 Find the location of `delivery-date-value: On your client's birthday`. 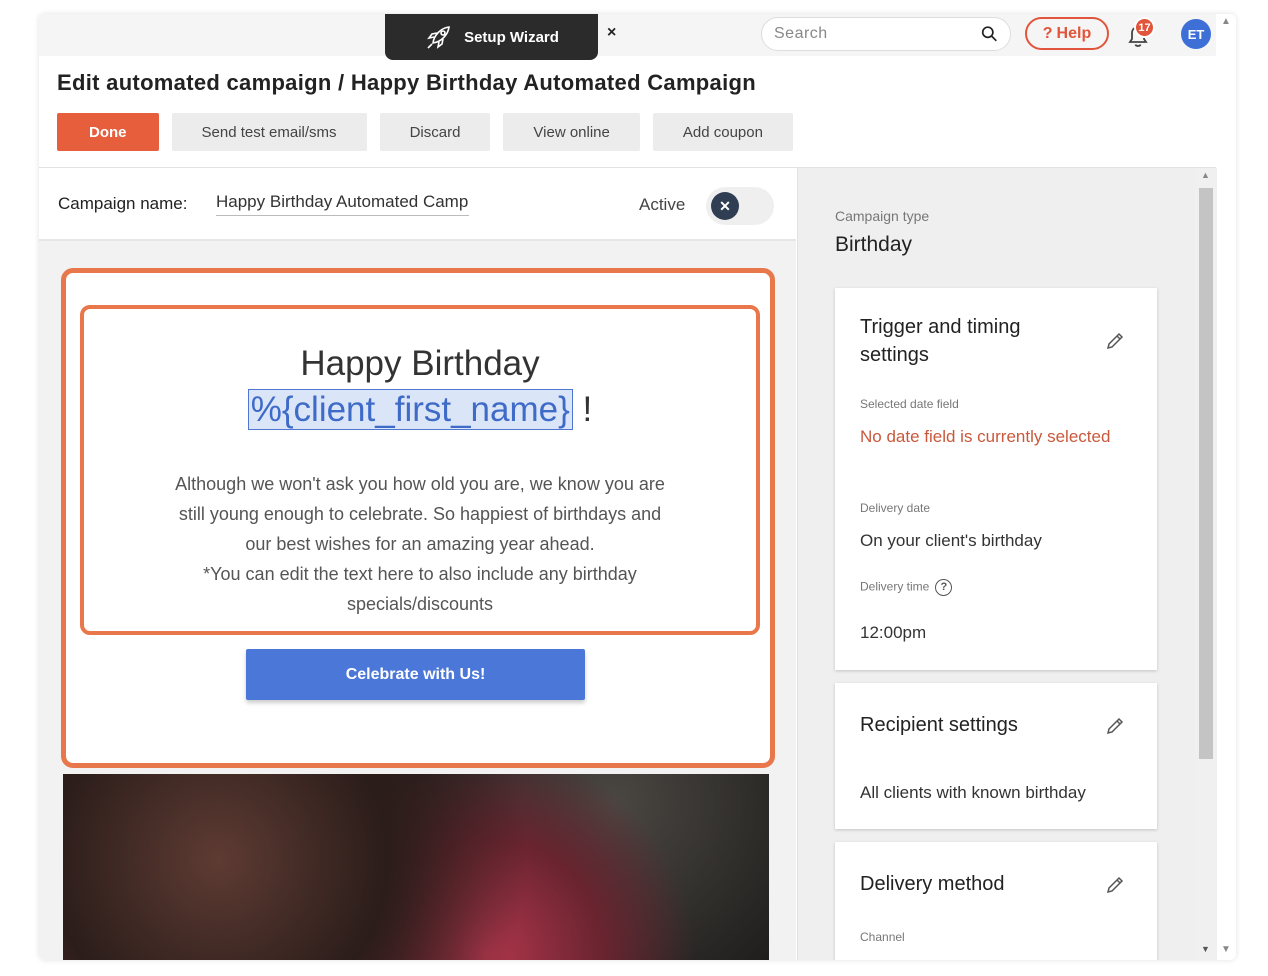

delivery-date-value: On your client's birthday is located at coordinates (951, 540).